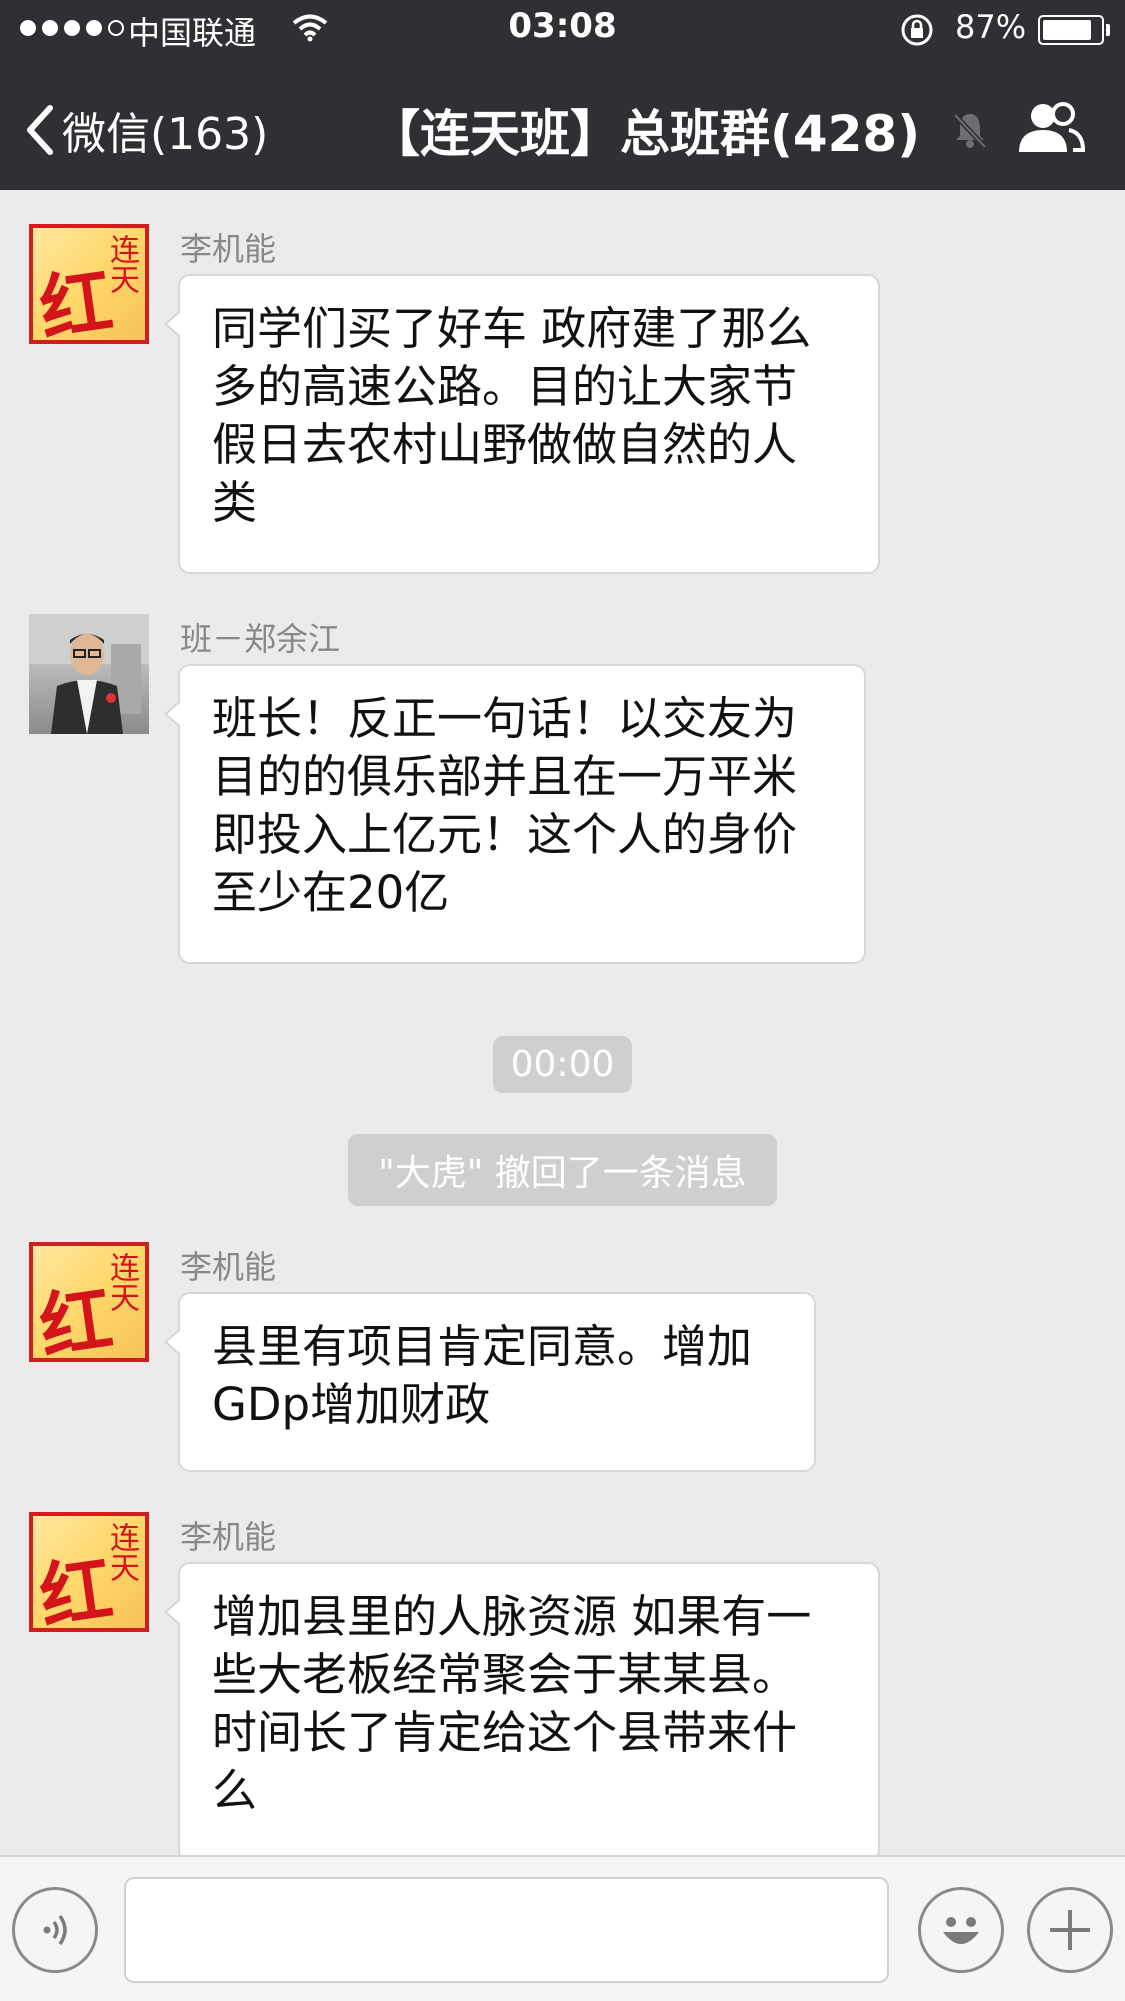 Image resolution: width=1125 pixels, height=2001 pixels. Describe the element at coordinates (505, 1674) in the screenshot. I see `message-line: 些大老板经常聚会于某某县。` at that location.